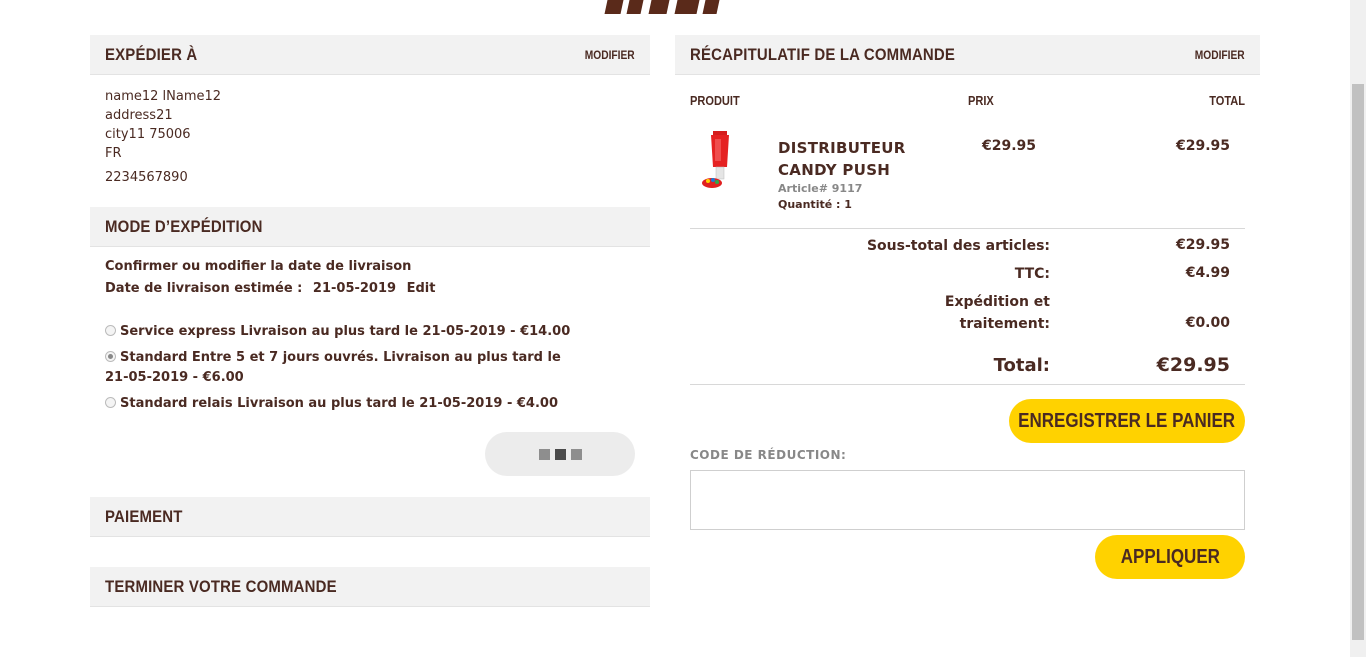 The width and height of the screenshot is (1366, 657). Describe the element at coordinates (110, 402) in the screenshot. I see `radio-relay` at that location.